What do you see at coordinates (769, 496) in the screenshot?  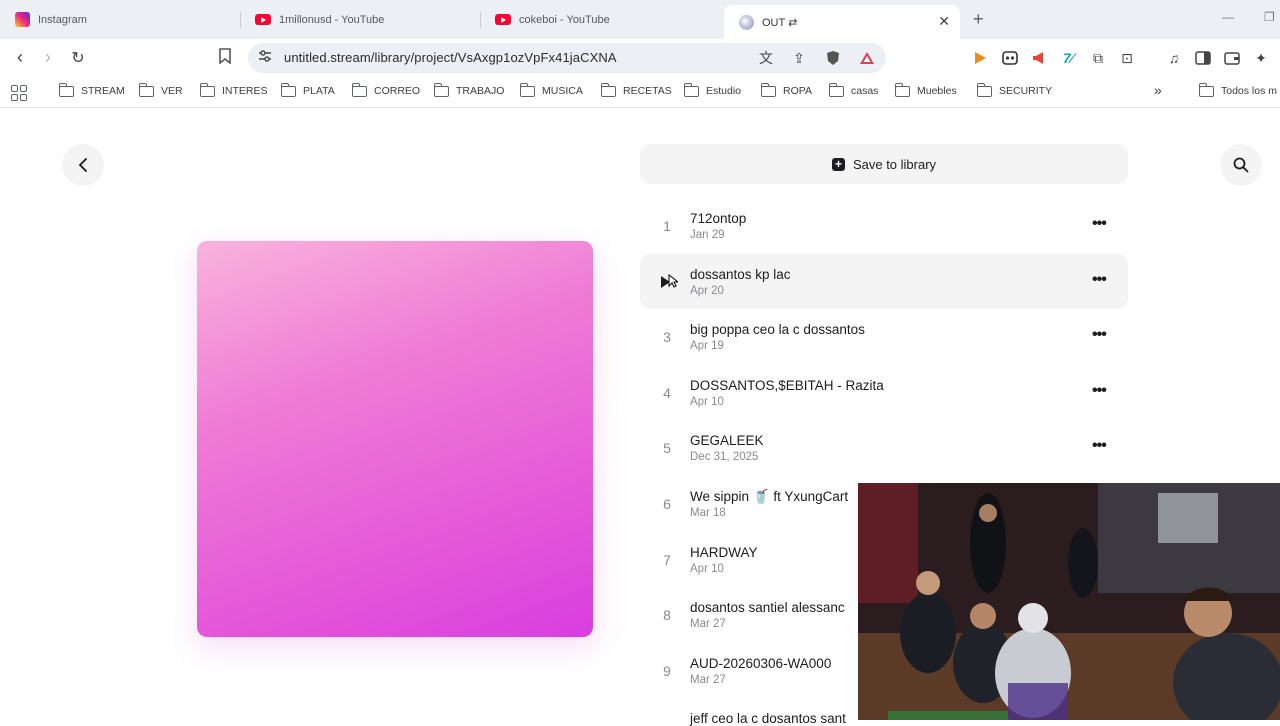 I see `track-title: We sippin 🥤 ft YxungCart` at bounding box center [769, 496].